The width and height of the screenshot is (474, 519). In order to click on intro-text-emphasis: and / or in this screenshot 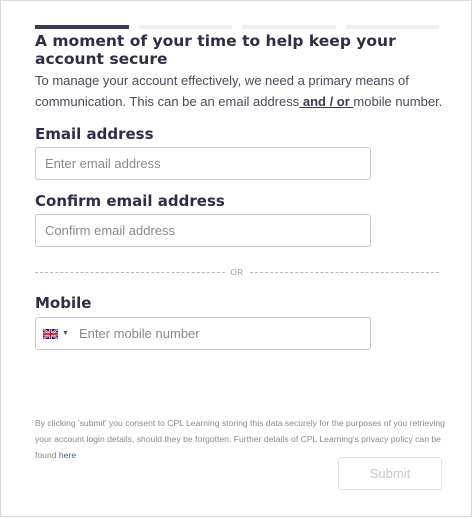, I will do `click(326, 101)`.